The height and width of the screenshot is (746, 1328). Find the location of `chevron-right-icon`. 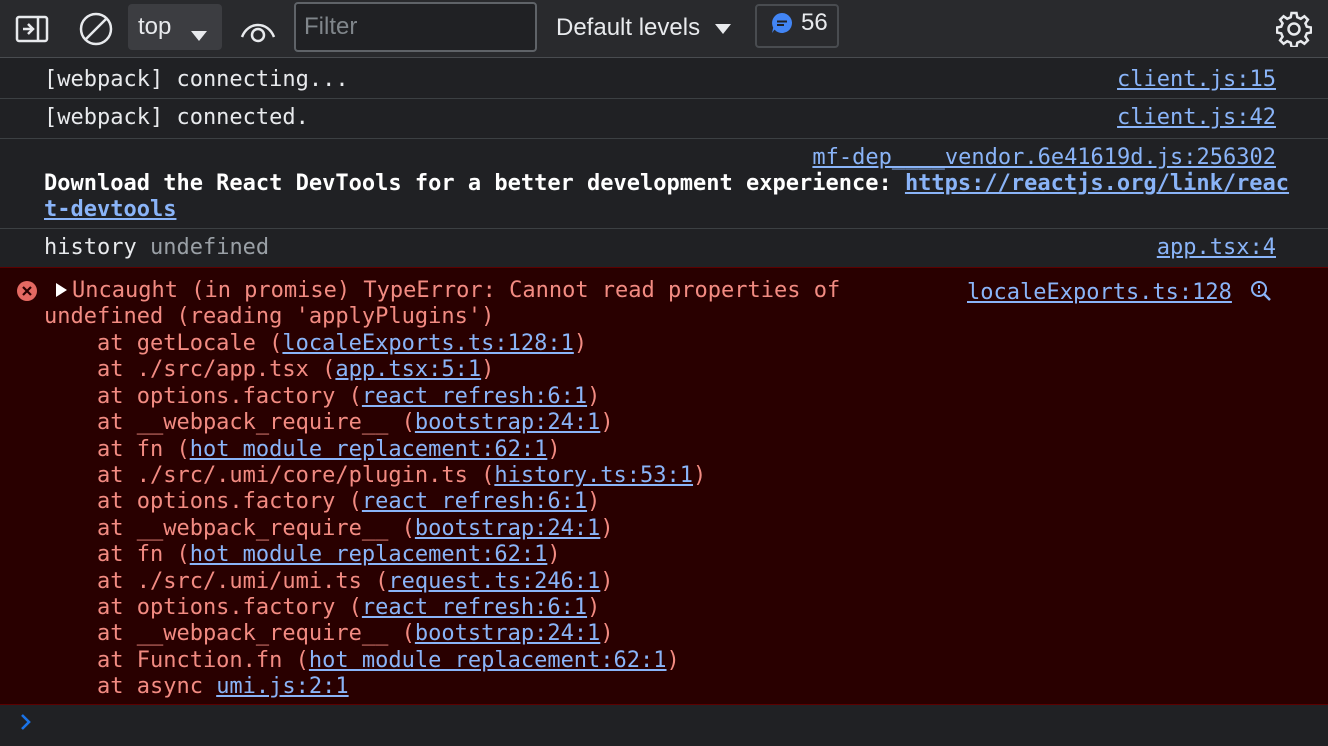

chevron-right-icon is located at coordinates (26, 725).